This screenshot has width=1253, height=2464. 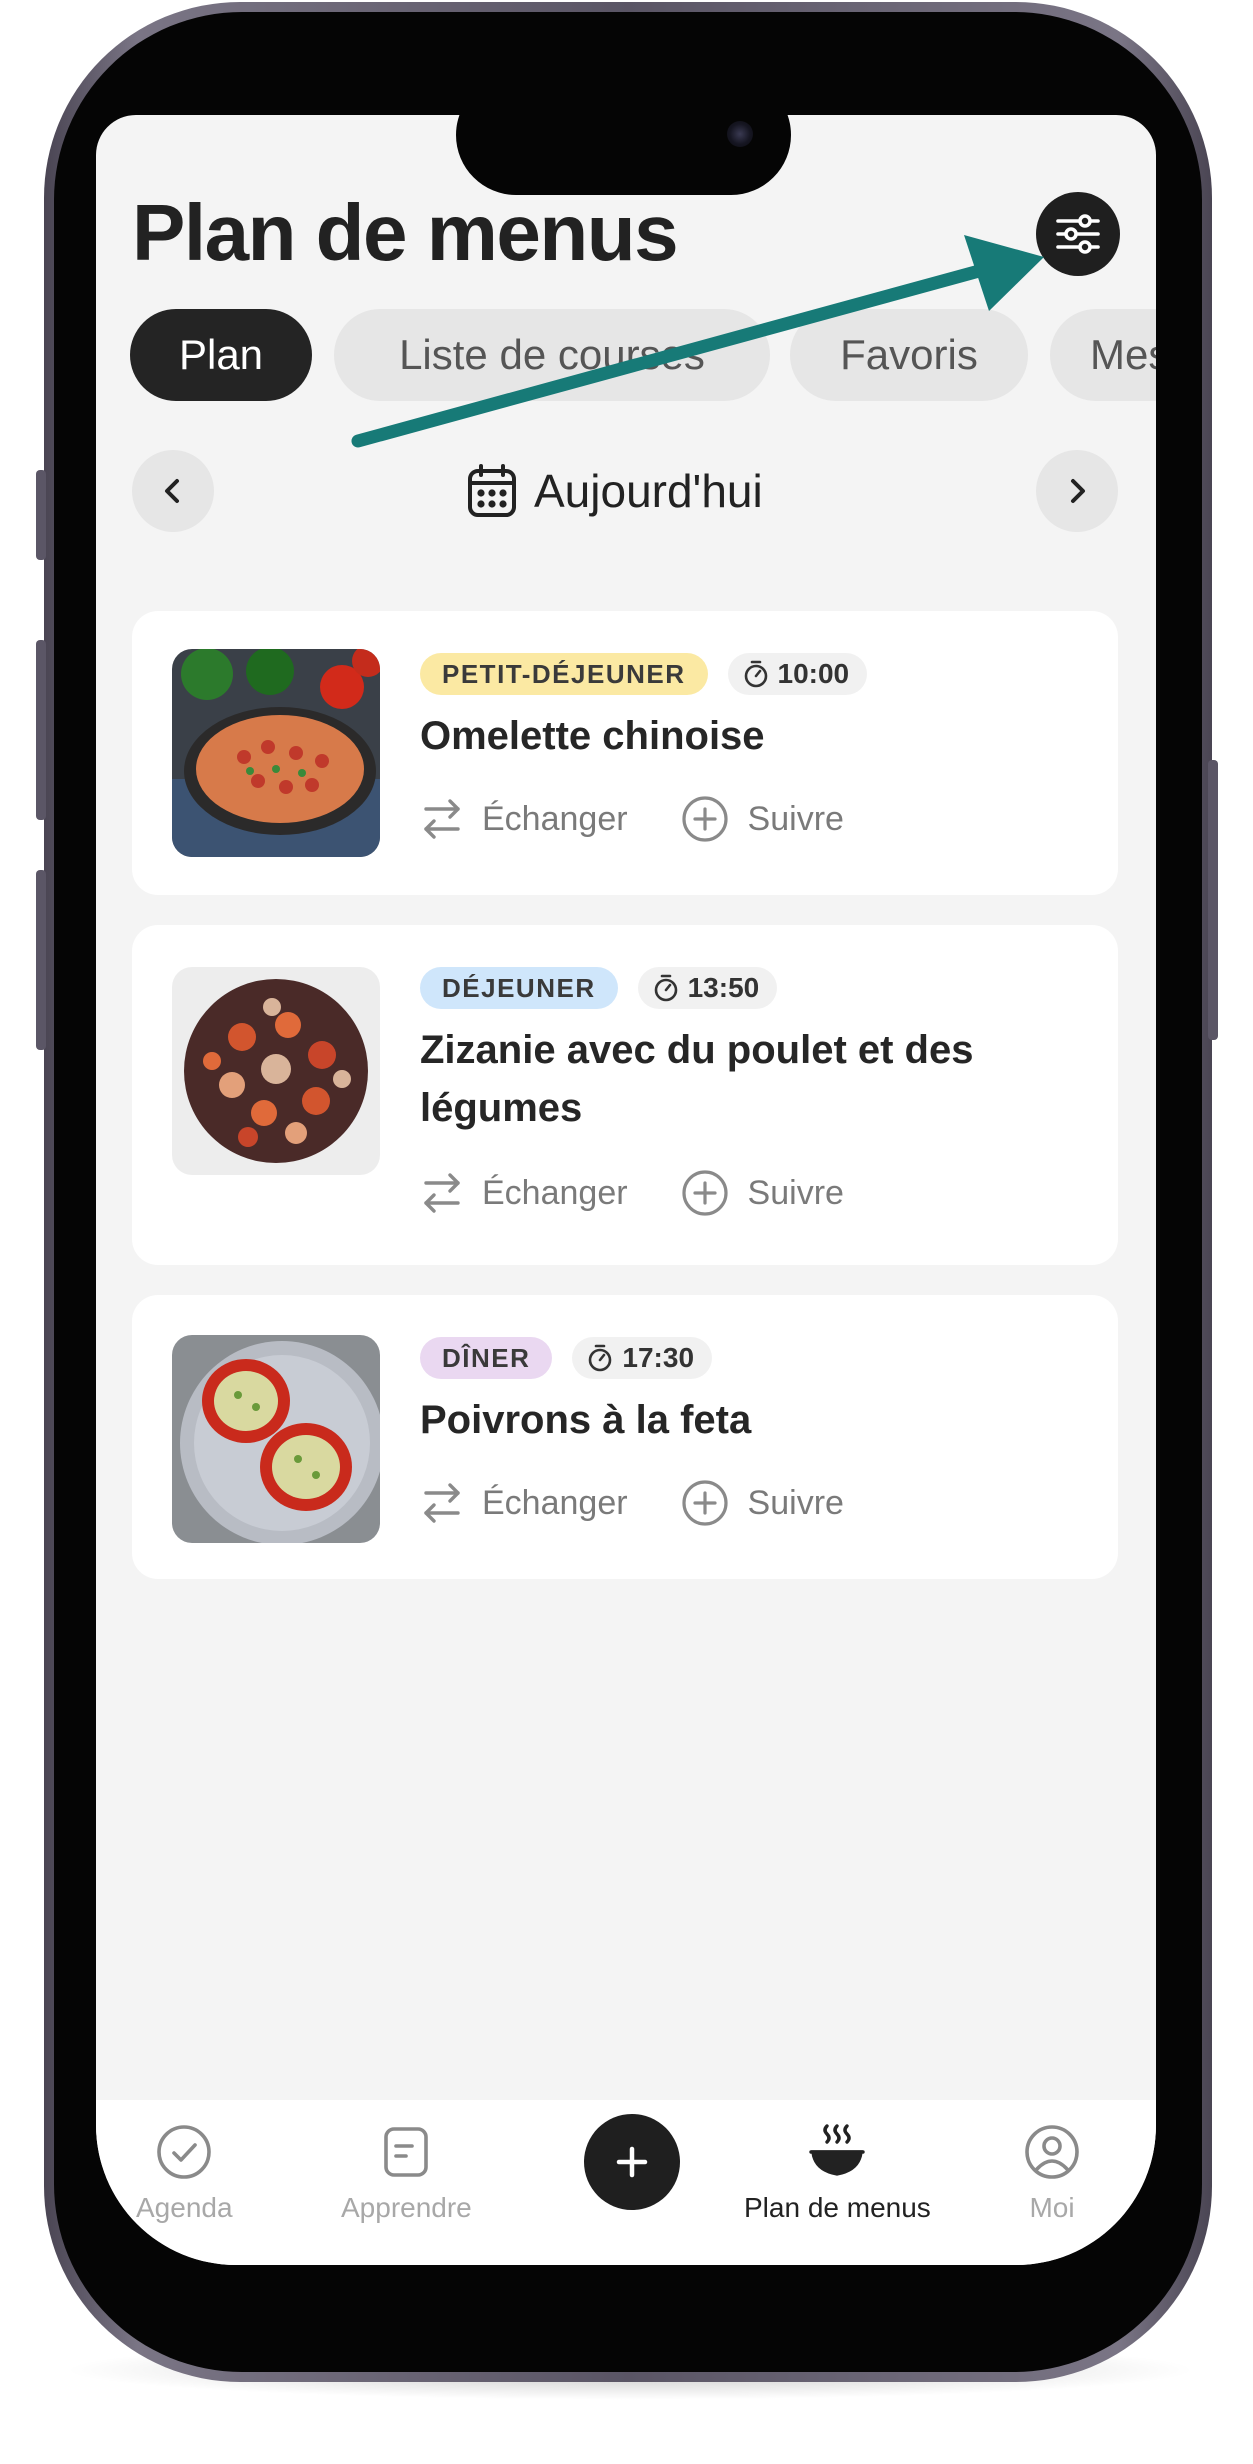 I want to click on next-day-button, so click(x=1077, y=491).